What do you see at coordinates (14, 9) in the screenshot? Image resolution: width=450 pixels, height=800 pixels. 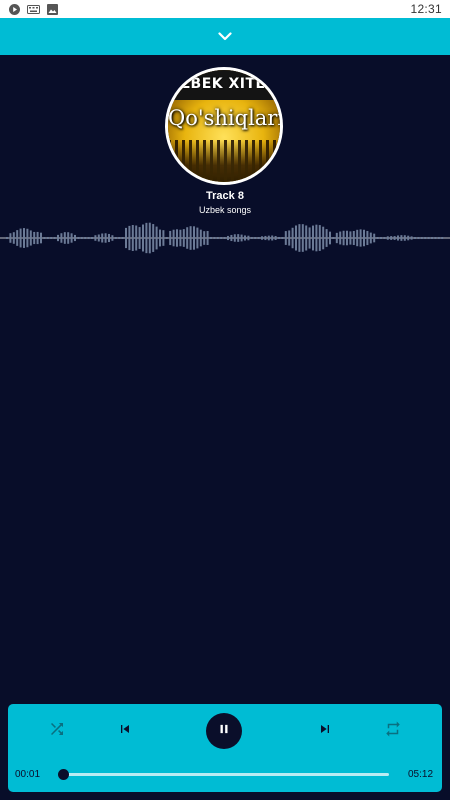 I see `play-circle-icon` at bounding box center [14, 9].